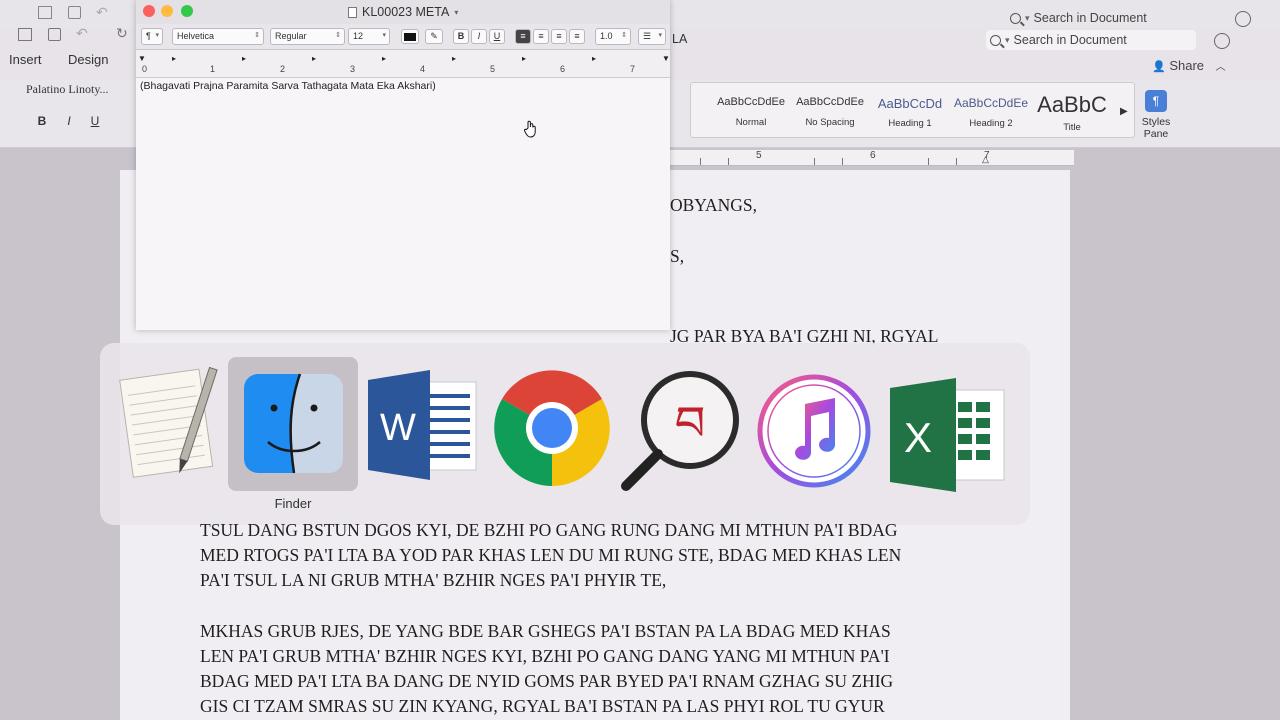  I want to click on color-swatch-icon, so click(410, 37).